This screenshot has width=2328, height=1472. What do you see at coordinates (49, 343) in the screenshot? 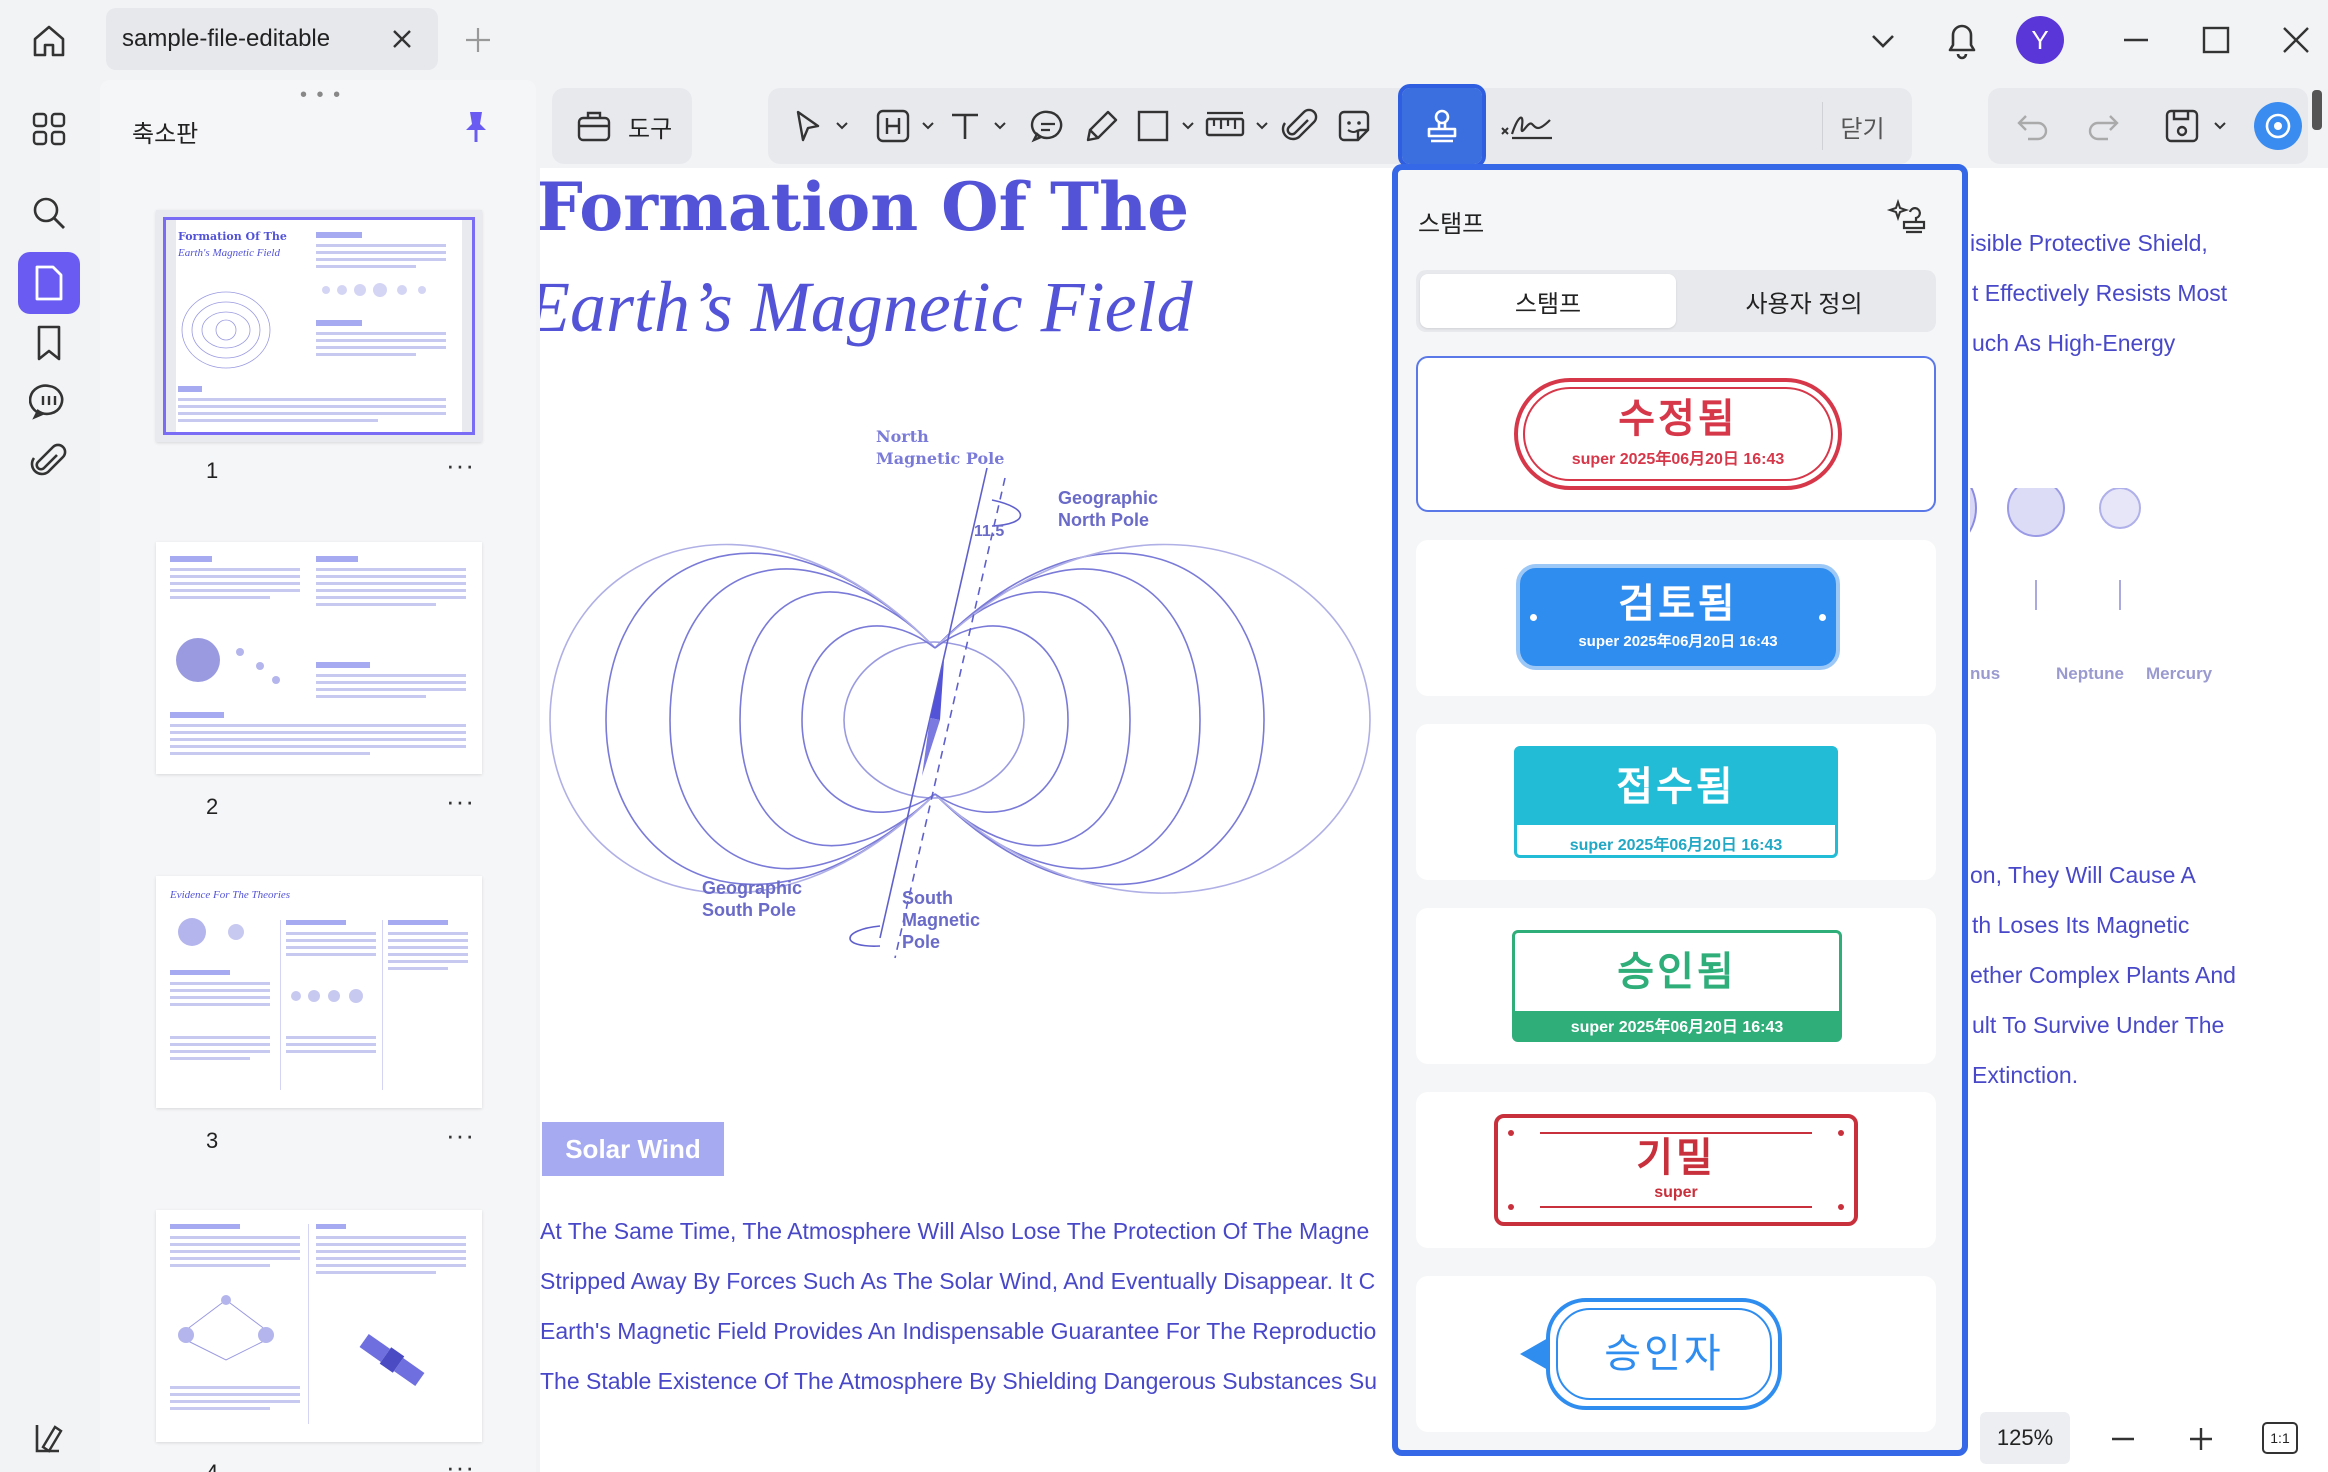
I see `bookmark-icon` at bounding box center [49, 343].